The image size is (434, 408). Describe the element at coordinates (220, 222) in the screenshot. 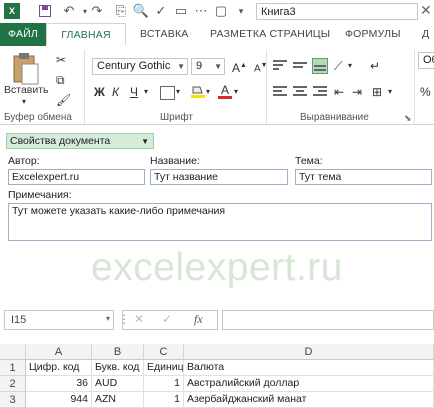

I see `comments-field: Тут можете указать какие-либо примечания` at that location.